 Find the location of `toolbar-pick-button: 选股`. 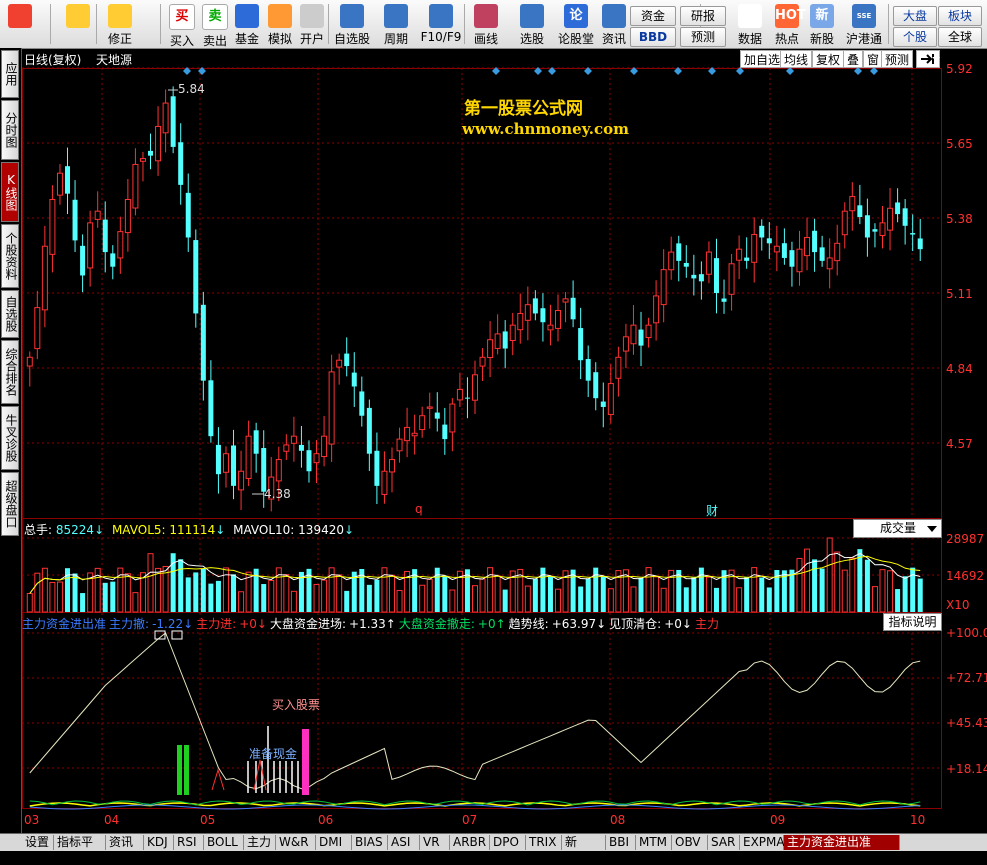

toolbar-pick-button: 选股 is located at coordinates (532, 24).